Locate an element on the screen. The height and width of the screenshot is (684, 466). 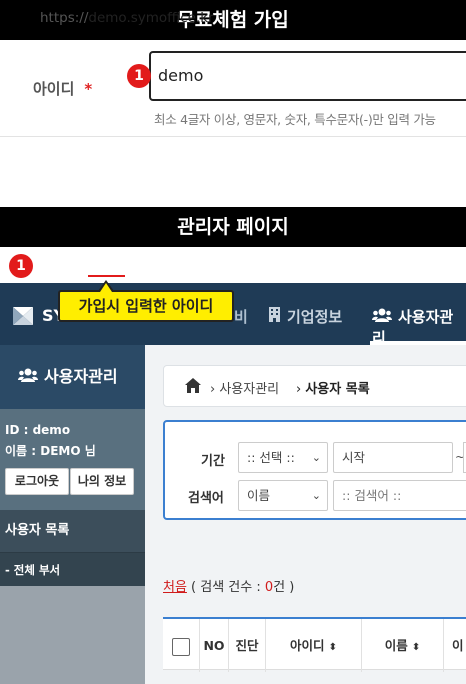
period-select-value: :: 선택 :: is located at coordinates (271, 457).